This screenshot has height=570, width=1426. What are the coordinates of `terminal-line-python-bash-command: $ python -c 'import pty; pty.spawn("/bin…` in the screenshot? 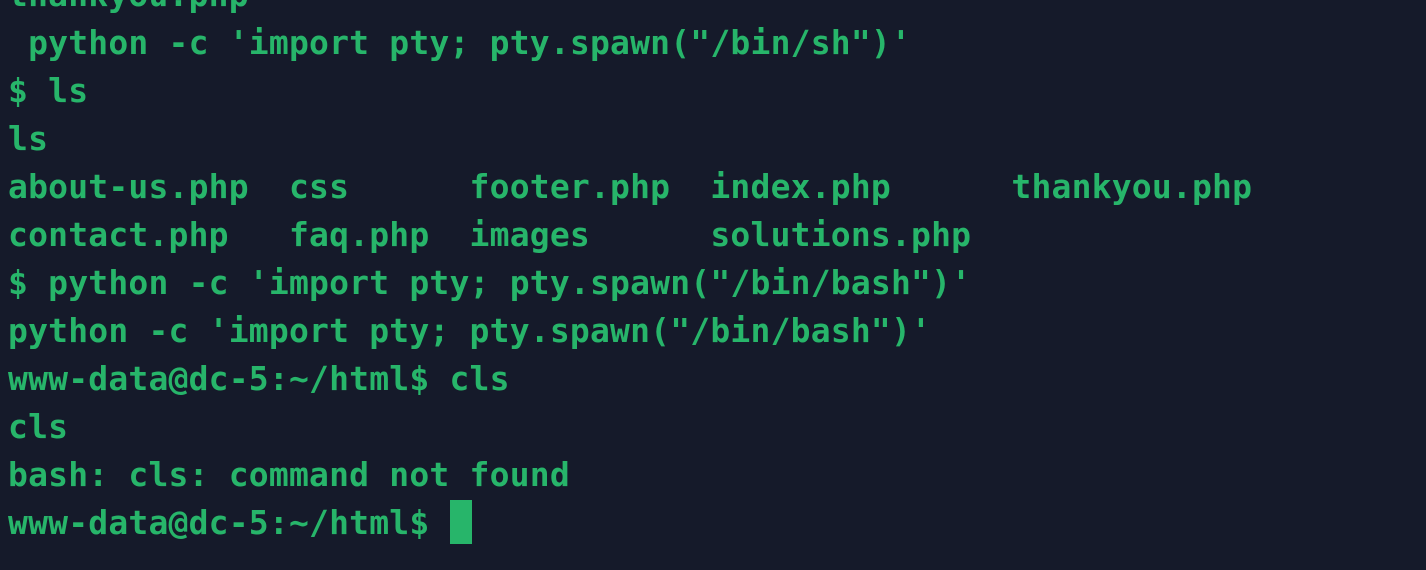 It's located at (490, 282).